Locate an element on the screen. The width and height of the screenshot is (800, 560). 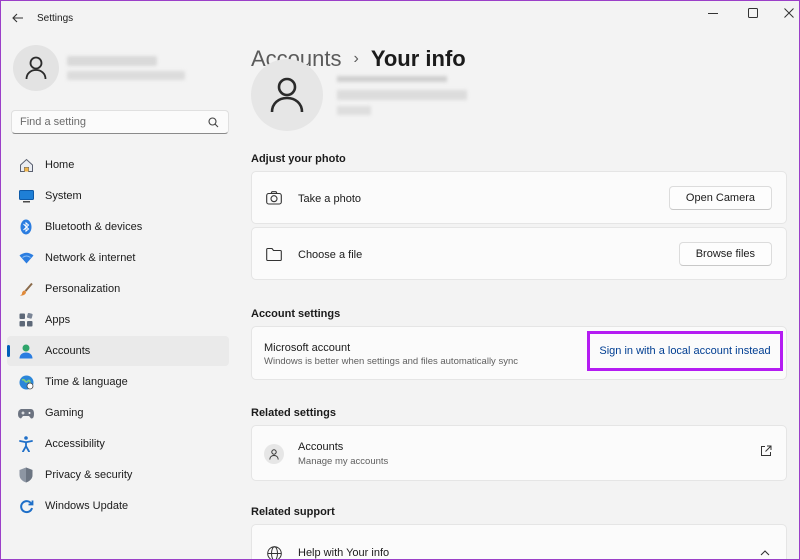
section-title-adjust-photo: Adjust your photo is located at coordinates (298, 159).